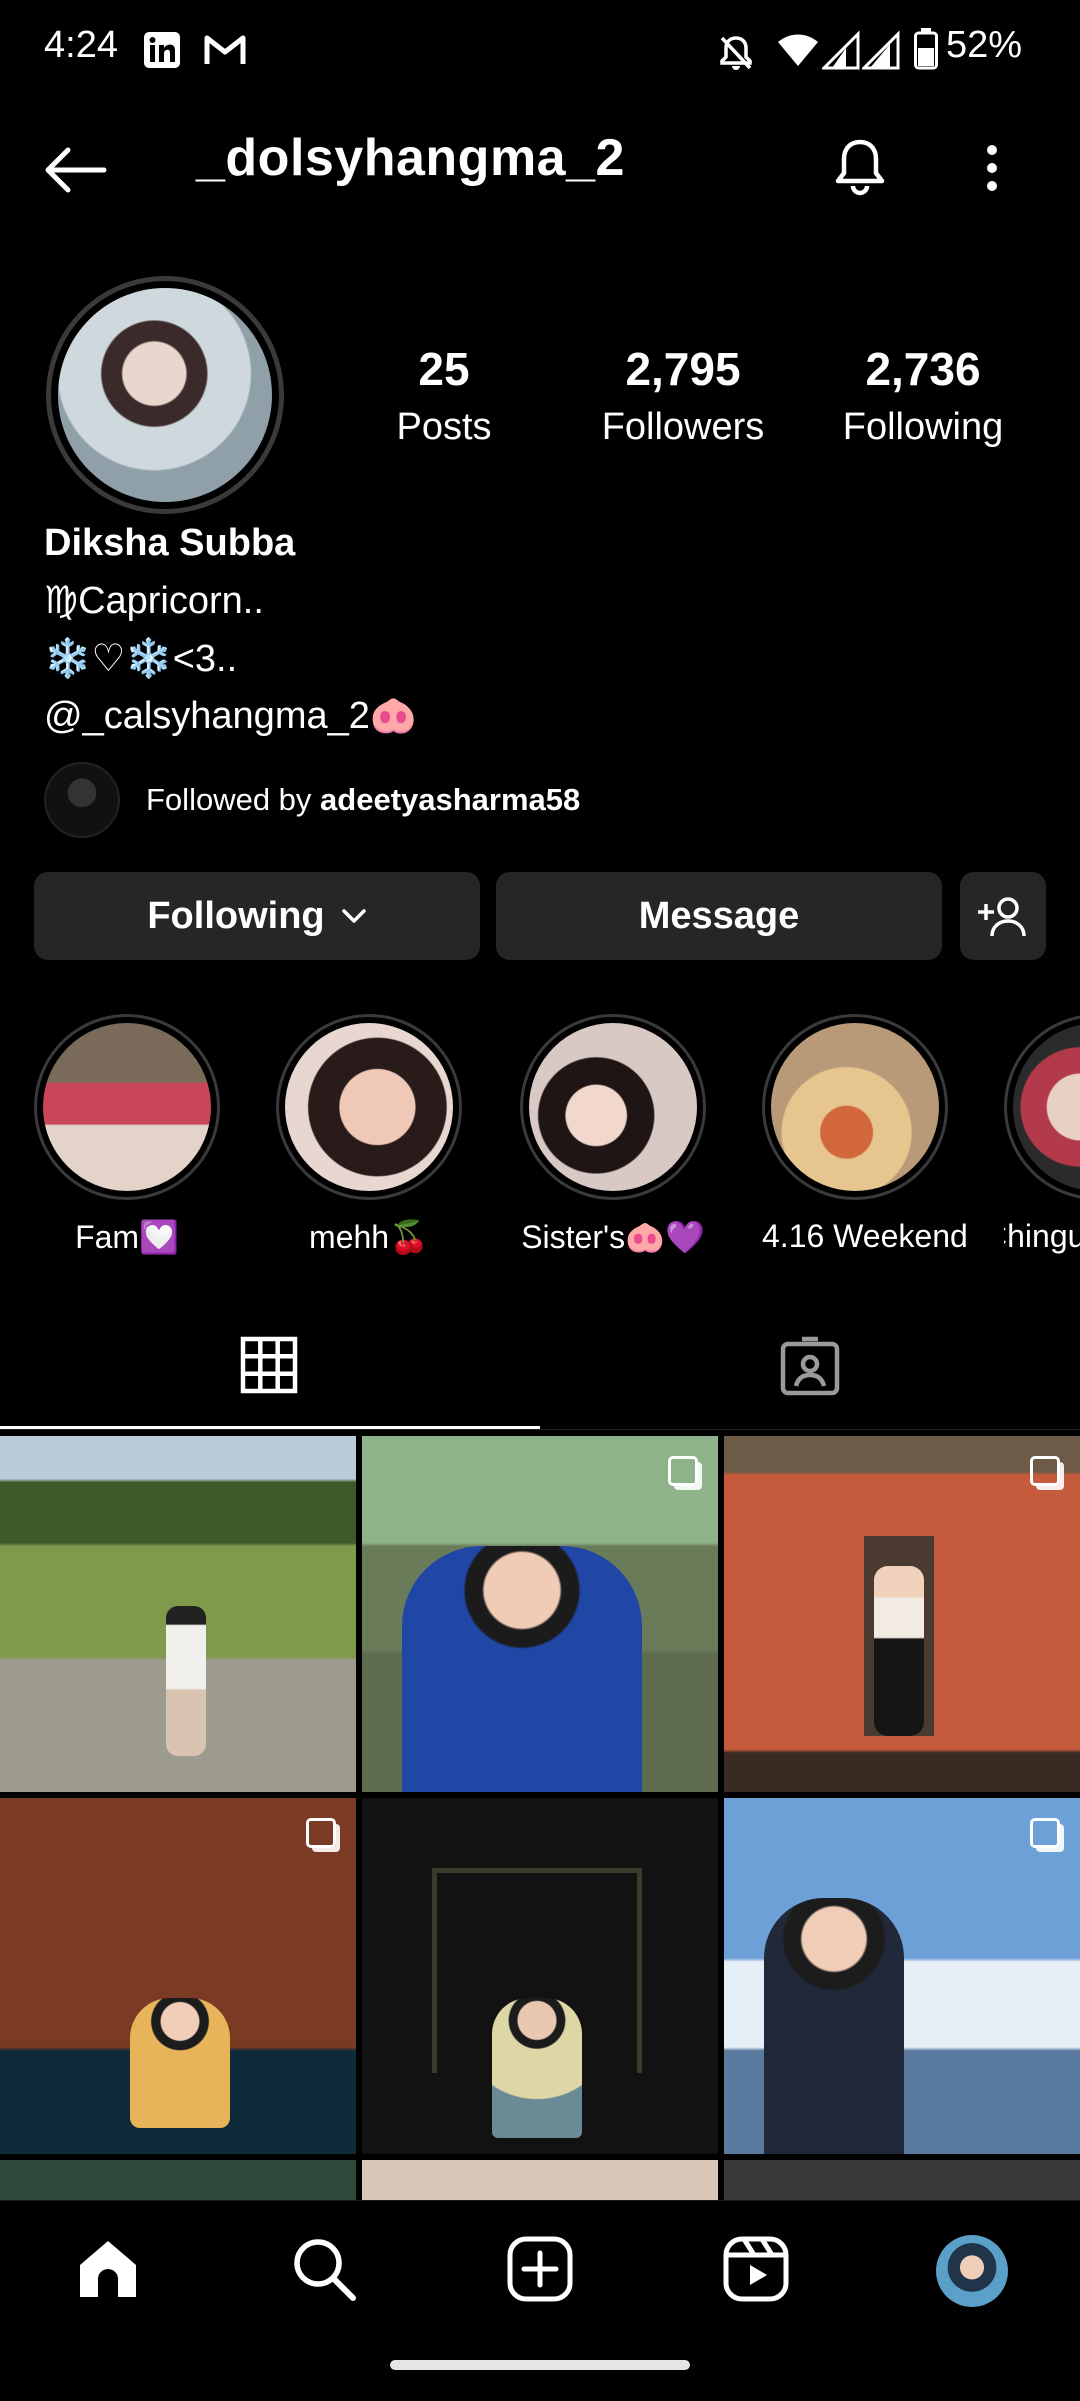  What do you see at coordinates (540, 2365) in the screenshot?
I see `gesture-home-bar` at bounding box center [540, 2365].